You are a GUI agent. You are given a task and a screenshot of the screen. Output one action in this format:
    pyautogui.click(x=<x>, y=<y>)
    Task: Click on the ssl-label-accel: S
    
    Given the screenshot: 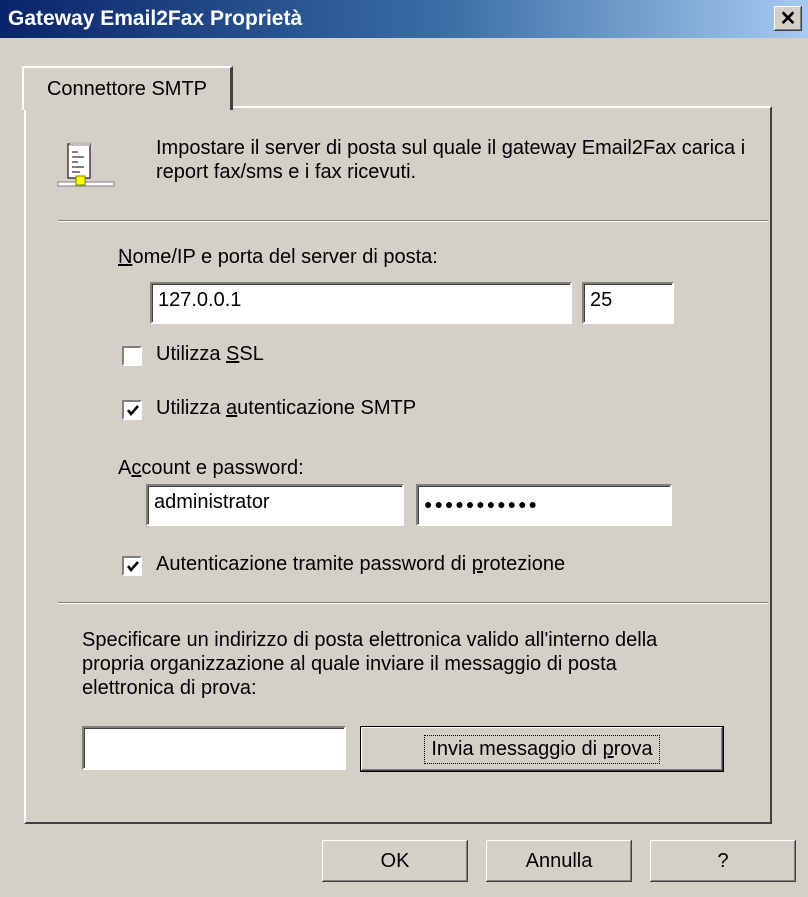 What is the action you would take?
    pyautogui.click(x=233, y=354)
    